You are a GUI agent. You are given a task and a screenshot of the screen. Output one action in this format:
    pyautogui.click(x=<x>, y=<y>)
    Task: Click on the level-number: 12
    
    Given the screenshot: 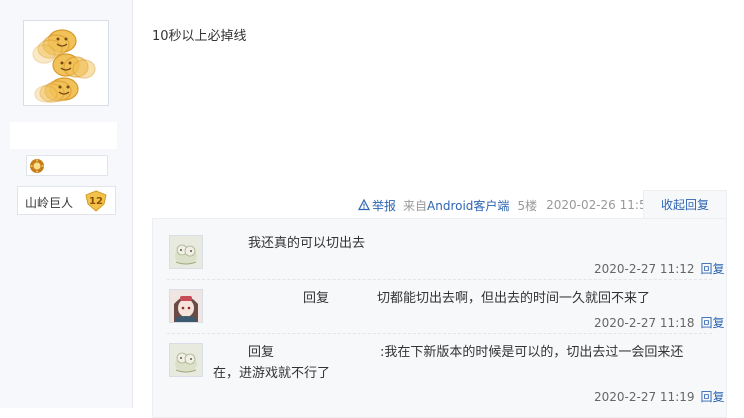 What is the action you would take?
    pyautogui.click(x=96, y=201)
    